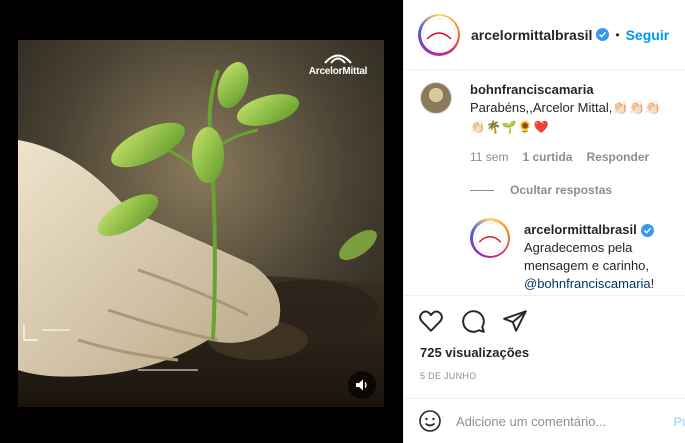 This screenshot has width=685, height=443. Describe the element at coordinates (436, 98) in the screenshot. I see `commenter-avatar` at that location.